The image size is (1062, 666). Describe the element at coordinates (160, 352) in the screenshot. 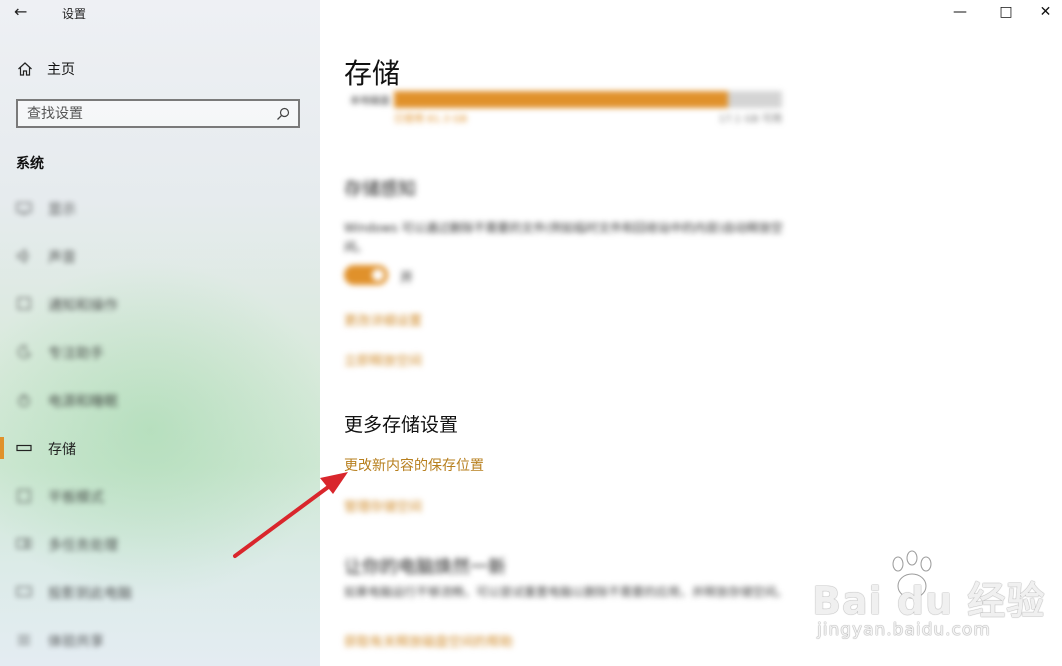

I see `sidebar-item-focus-assist: 专注助手` at that location.